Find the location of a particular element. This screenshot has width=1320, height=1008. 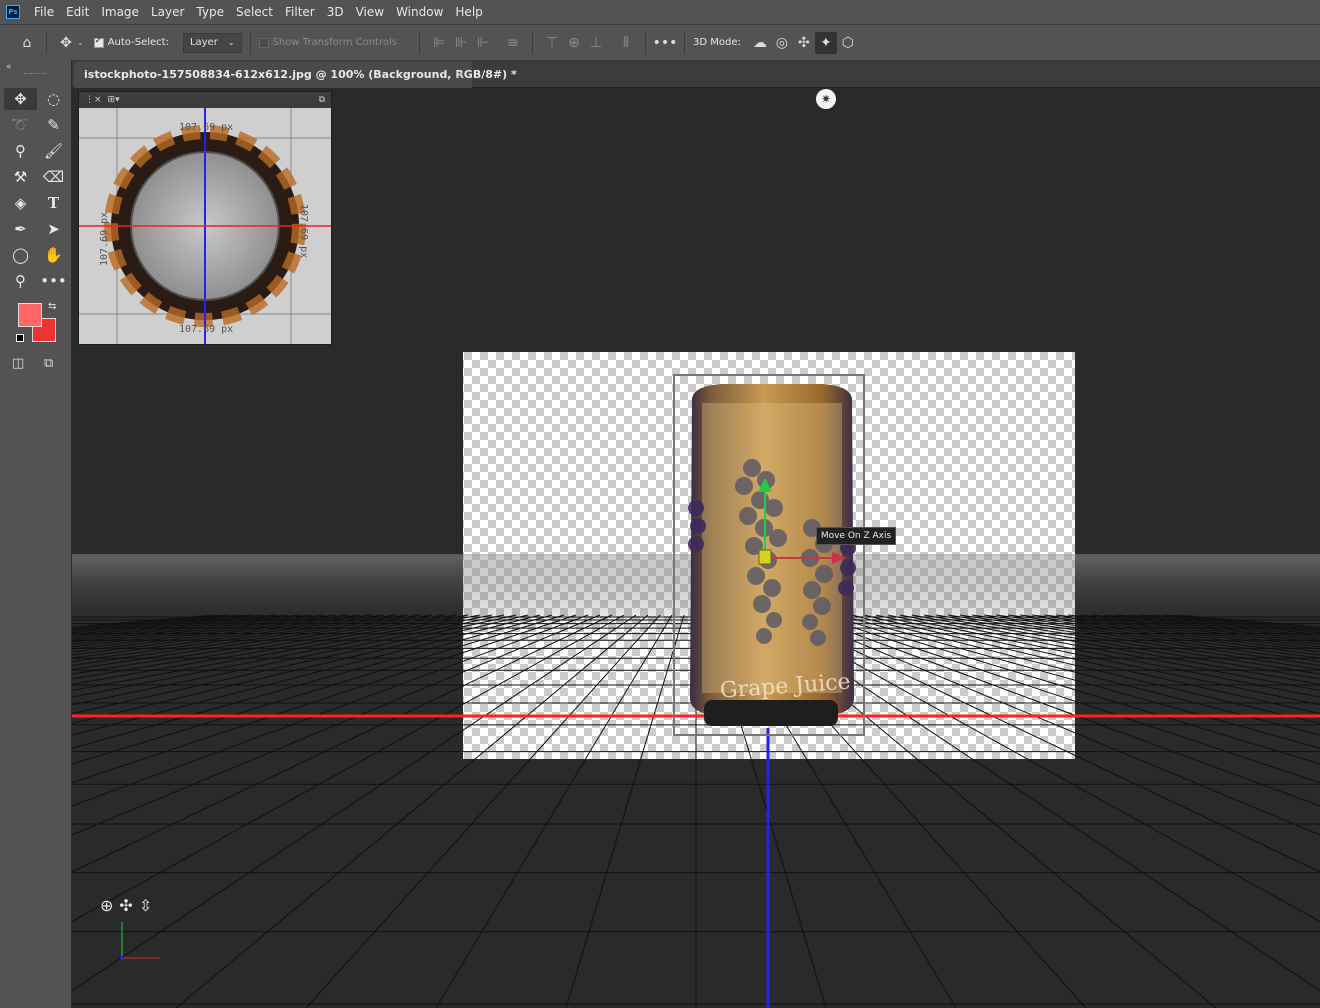

infinite-light-icon: ✷ is located at coordinates (826, 99).